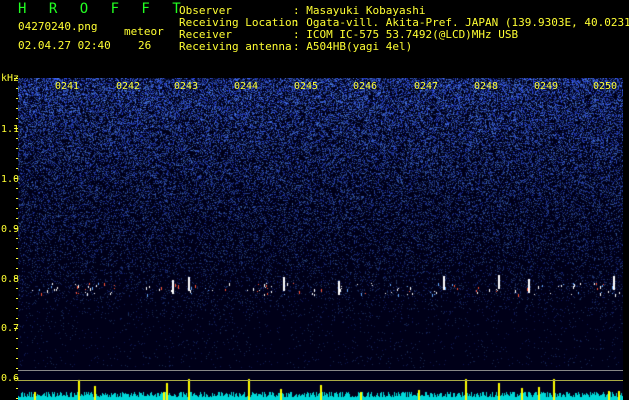 The width and height of the screenshot is (629, 400). What do you see at coordinates (486, 86) in the screenshot?
I see `time-tick-label: 0248` at bounding box center [486, 86].